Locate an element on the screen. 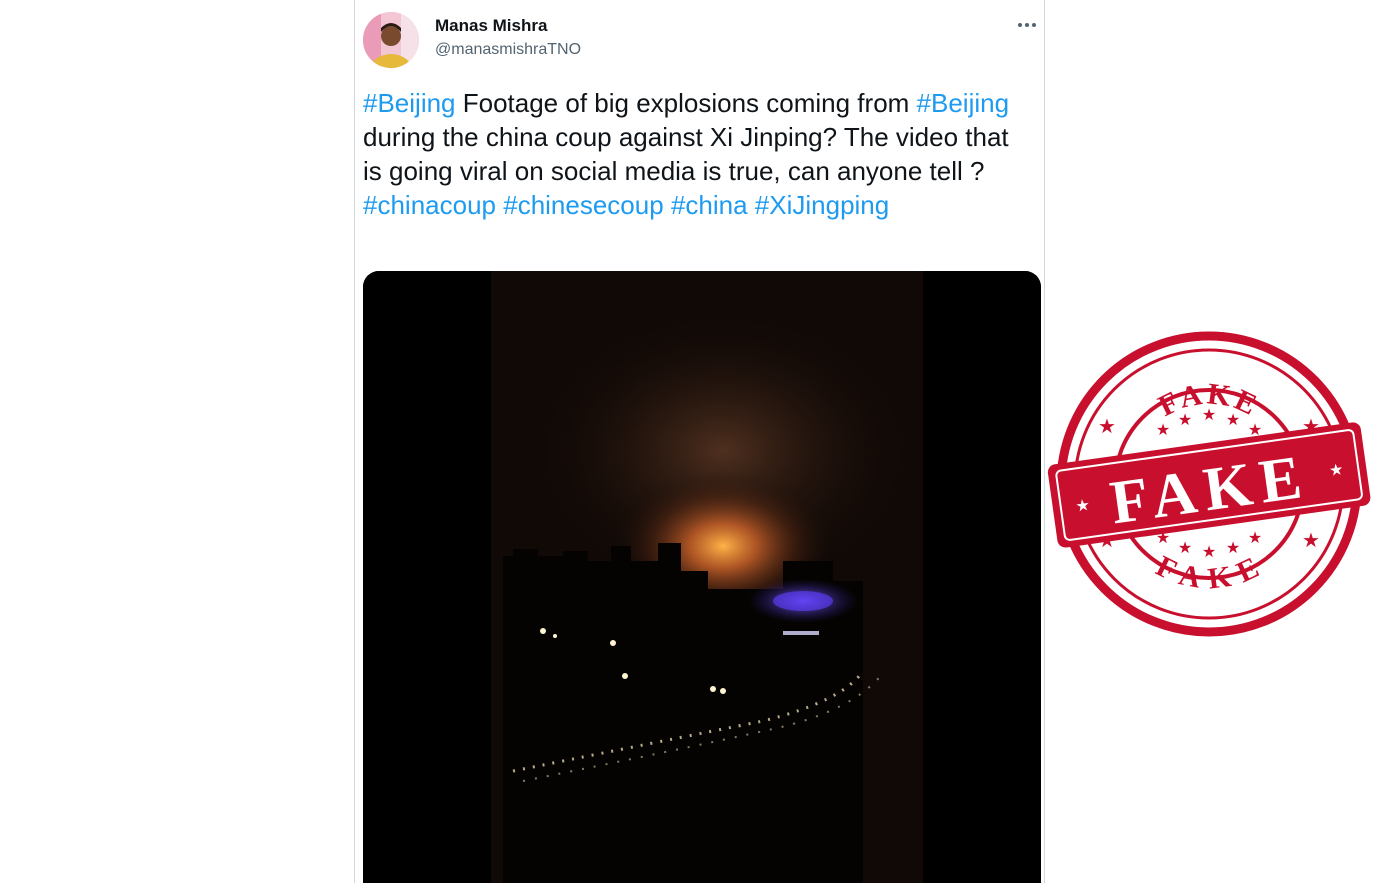 The image size is (1400, 883). avatar is located at coordinates (391, 40).